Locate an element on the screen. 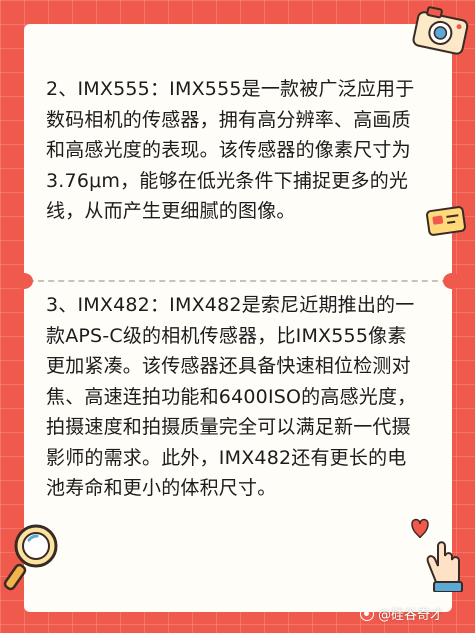  divider-notch-left is located at coordinates (24, 281).